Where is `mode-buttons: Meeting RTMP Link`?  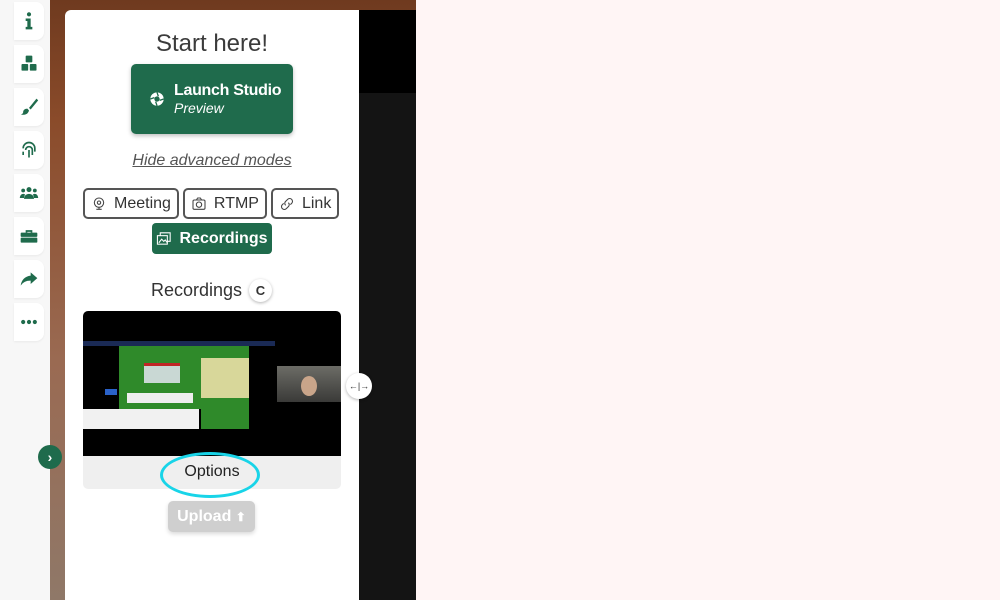 mode-buttons: Meeting RTMP Link is located at coordinates (211, 203).